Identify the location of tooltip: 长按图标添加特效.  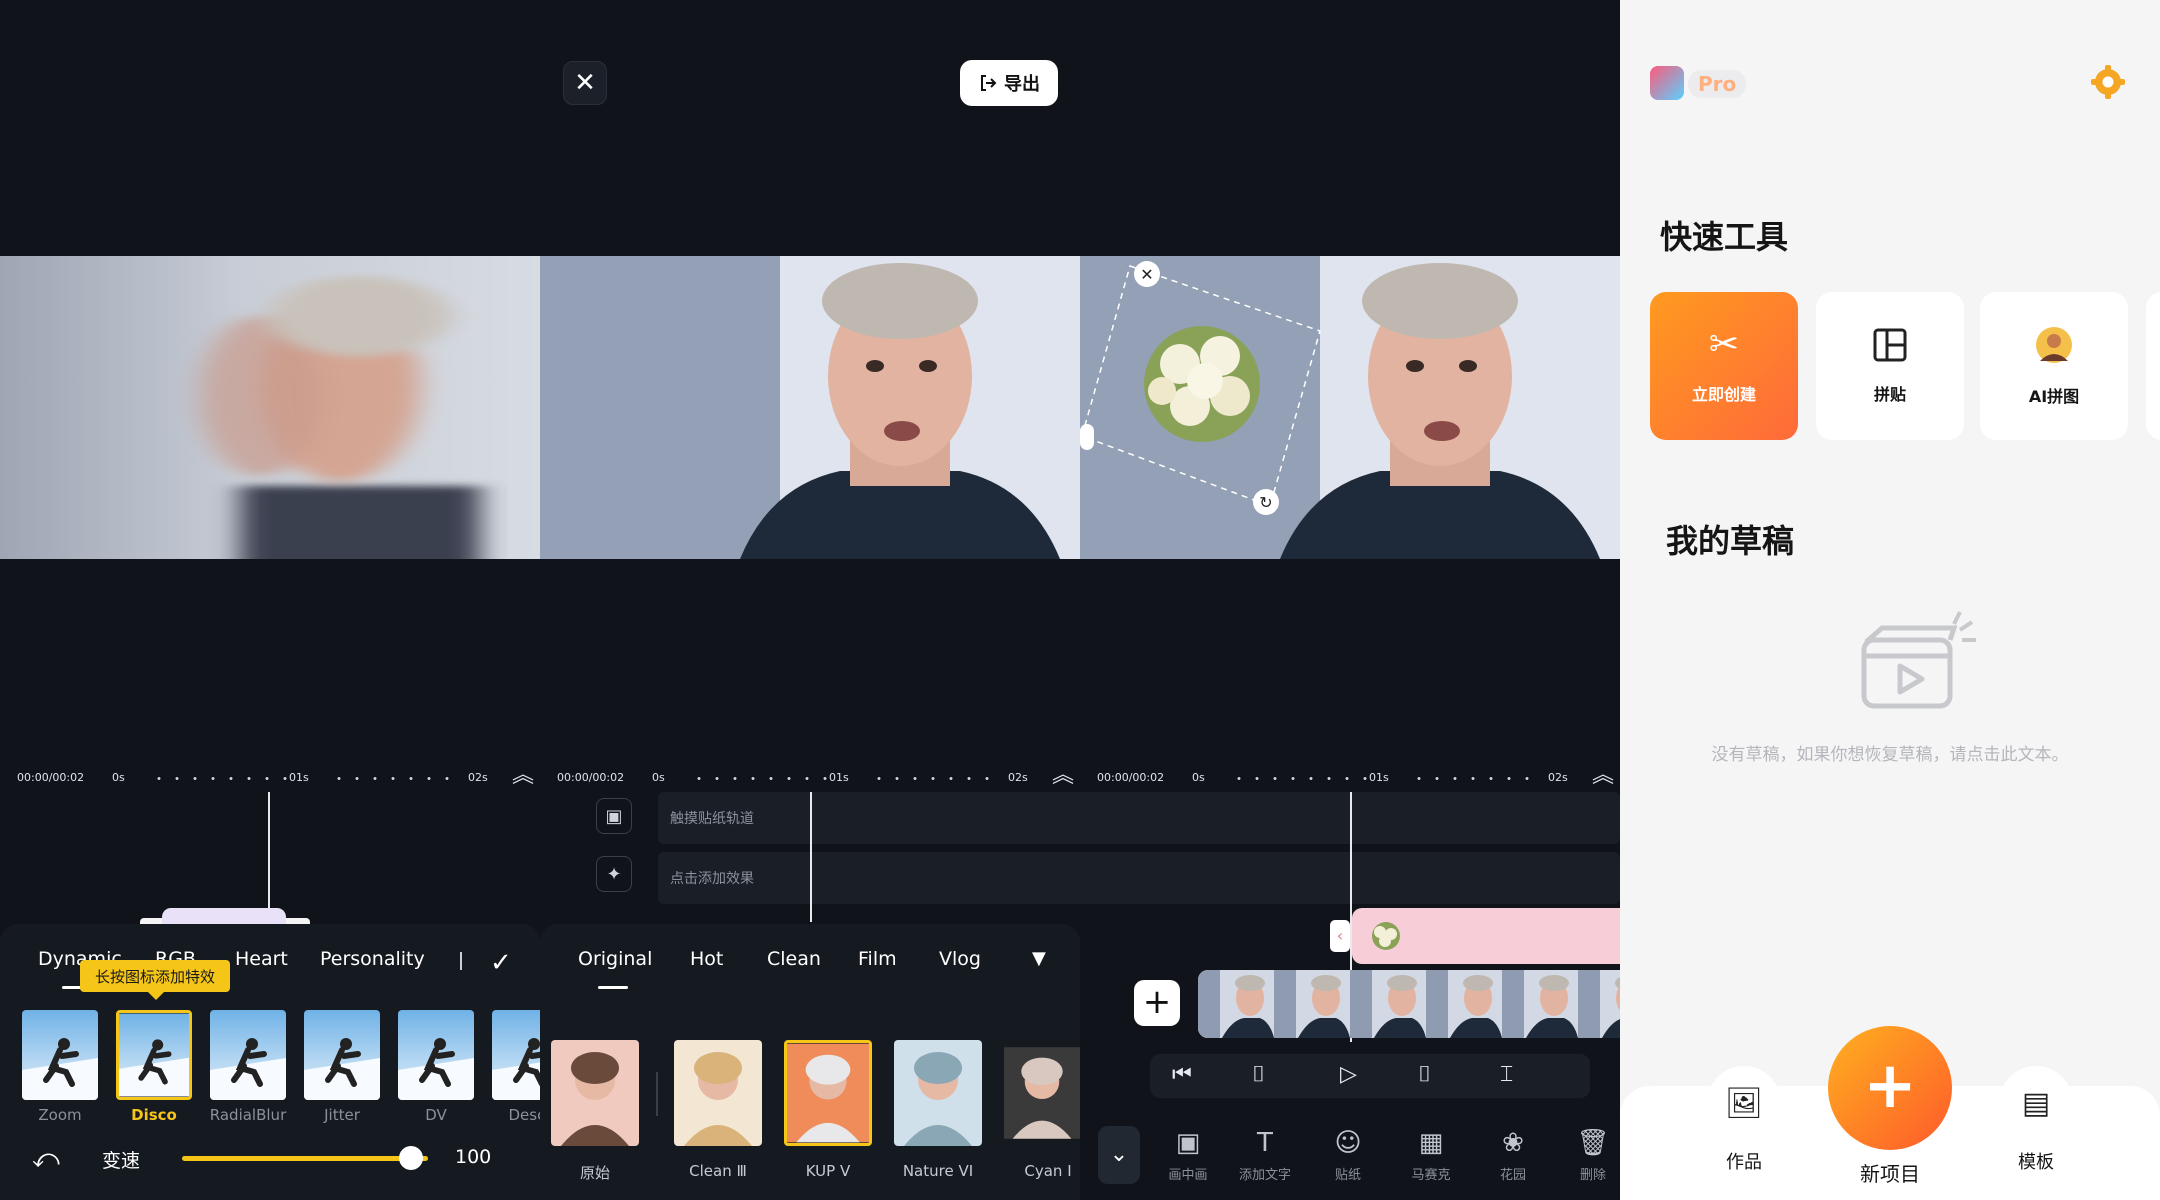
(155, 980).